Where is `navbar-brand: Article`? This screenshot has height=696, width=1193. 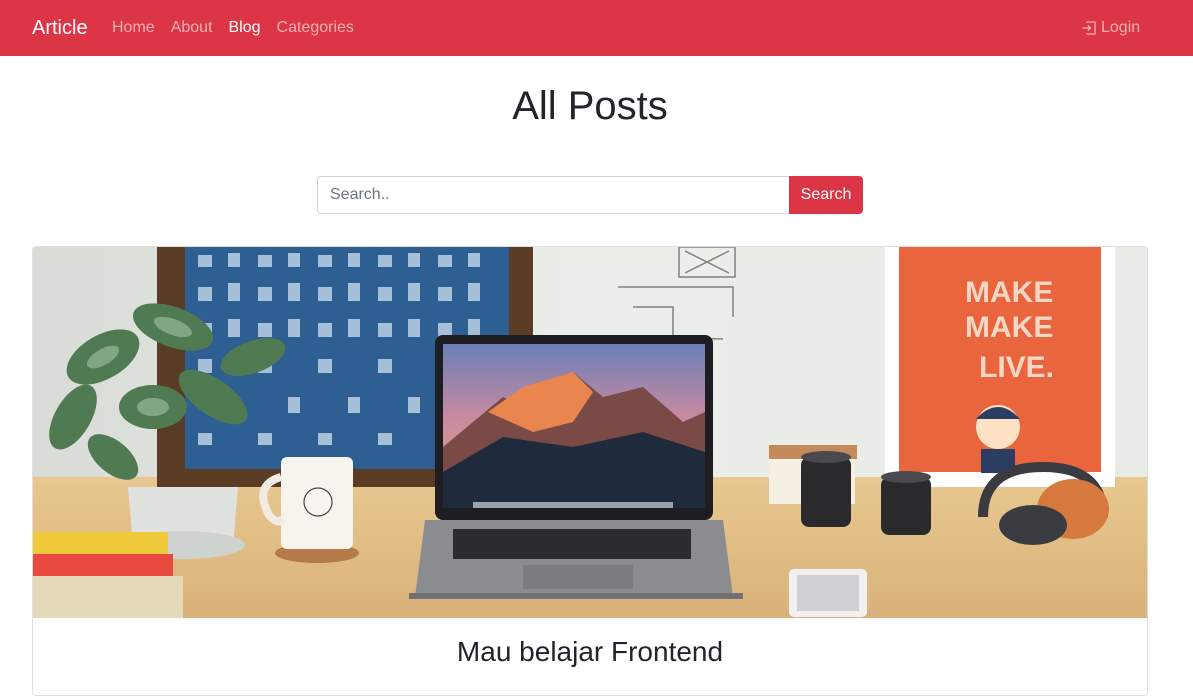 navbar-brand: Article is located at coordinates (60, 28).